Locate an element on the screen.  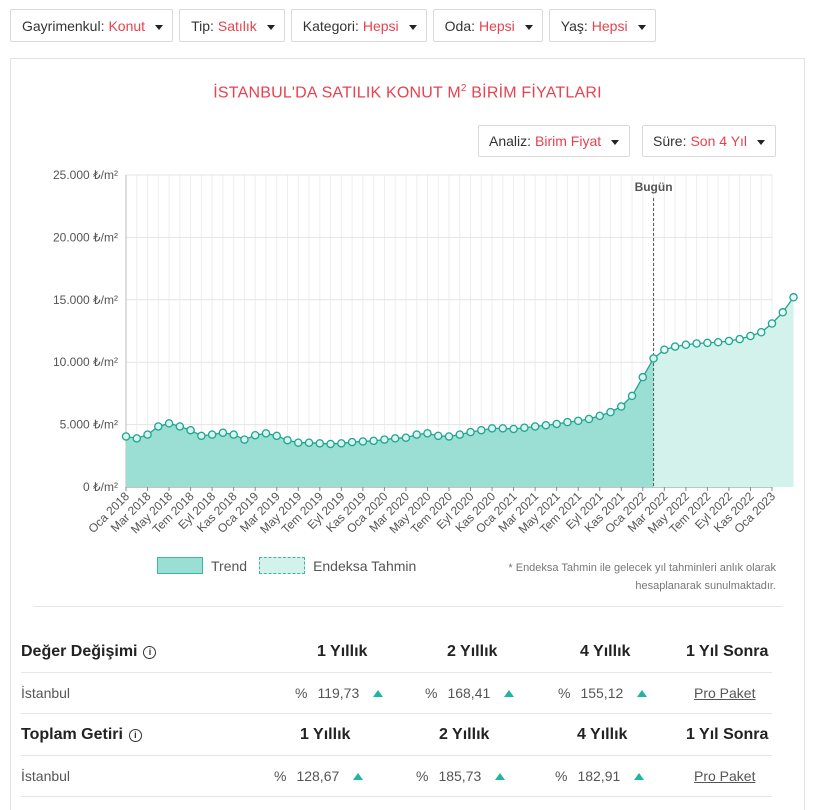
y-tick-label: 20.000 ₺/m² is located at coordinates (85, 237).